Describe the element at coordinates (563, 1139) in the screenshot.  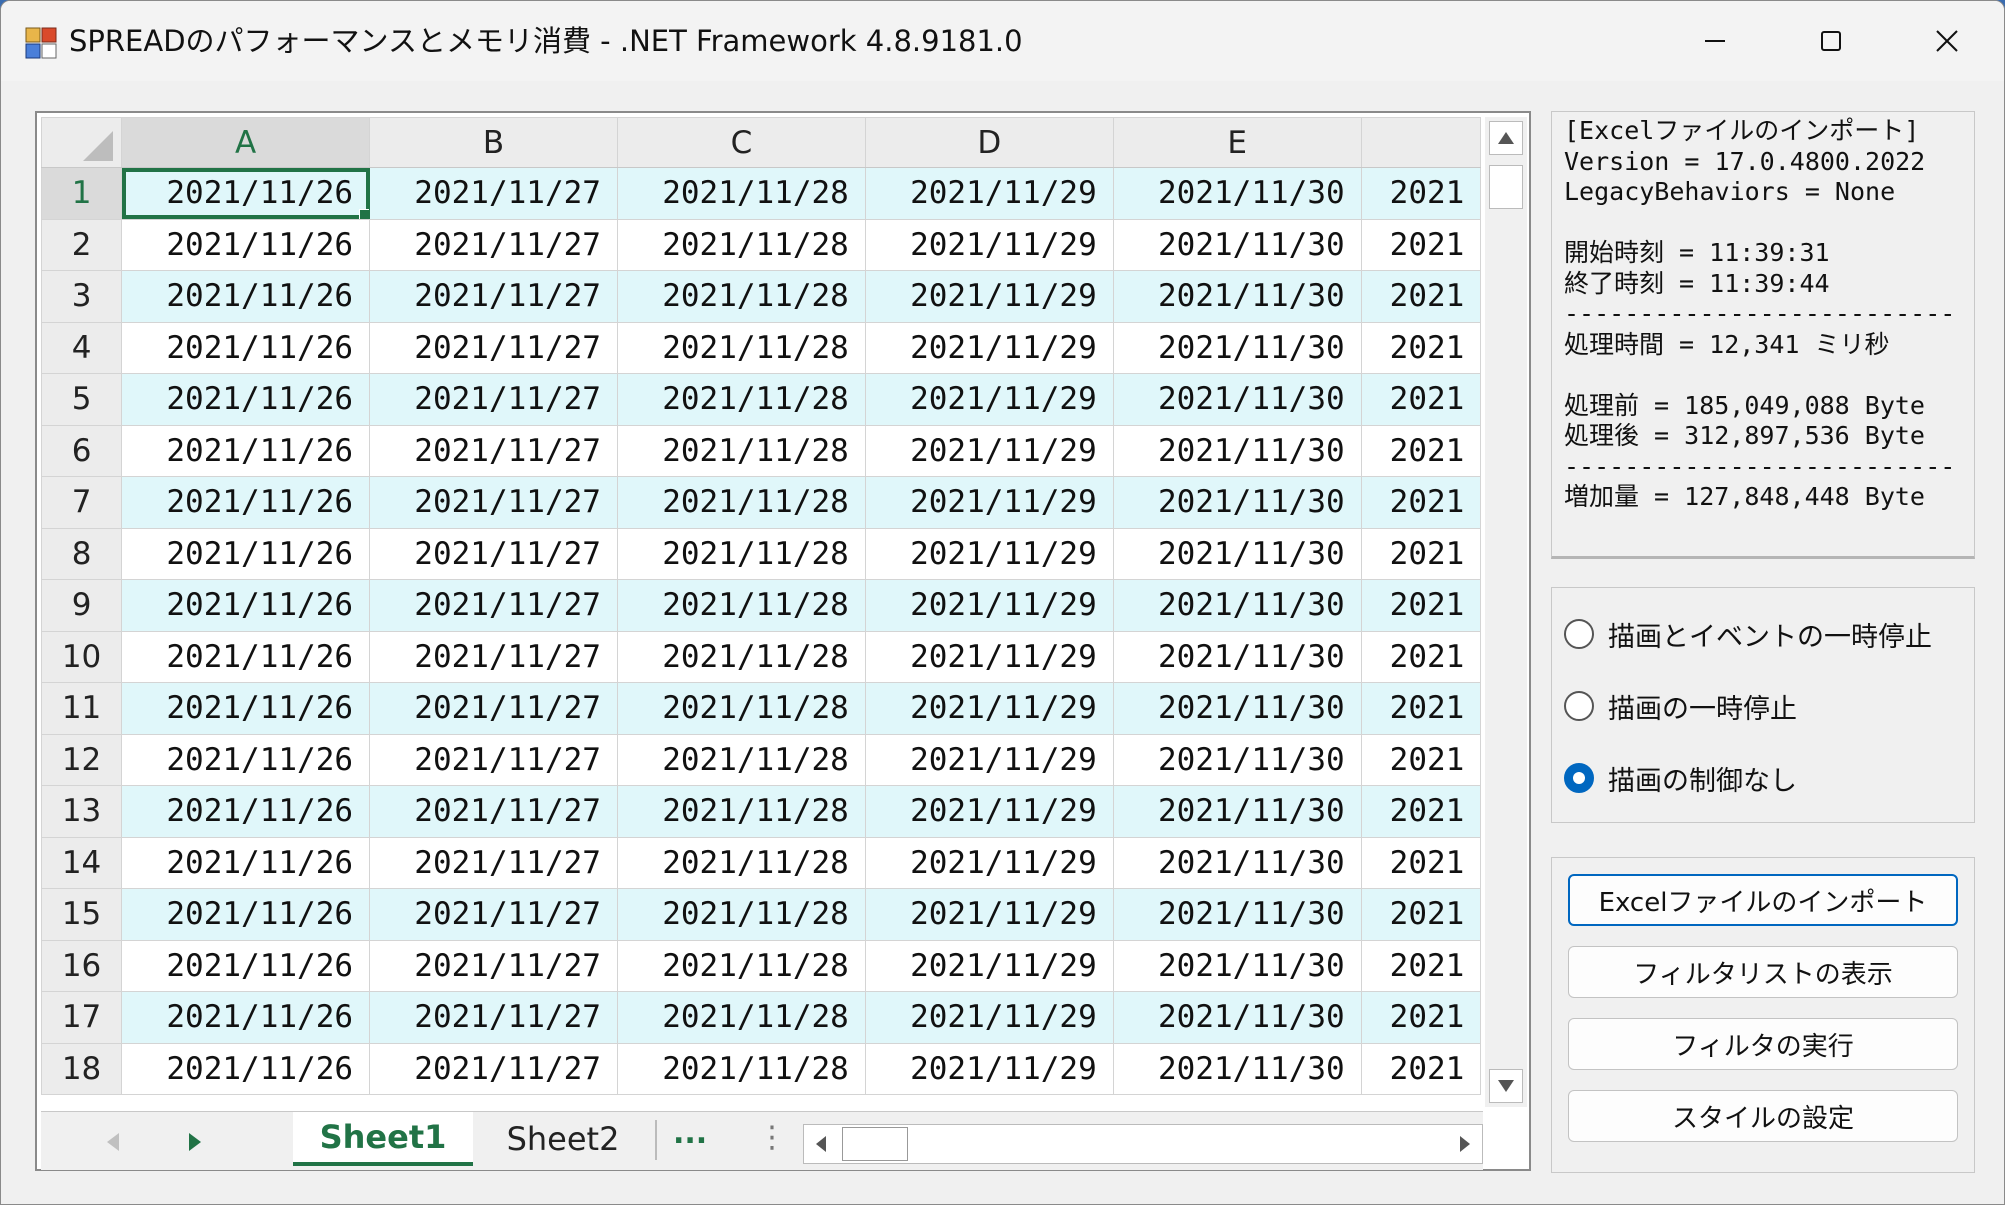
I see `tab-sheet2: Sheet2` at that location.